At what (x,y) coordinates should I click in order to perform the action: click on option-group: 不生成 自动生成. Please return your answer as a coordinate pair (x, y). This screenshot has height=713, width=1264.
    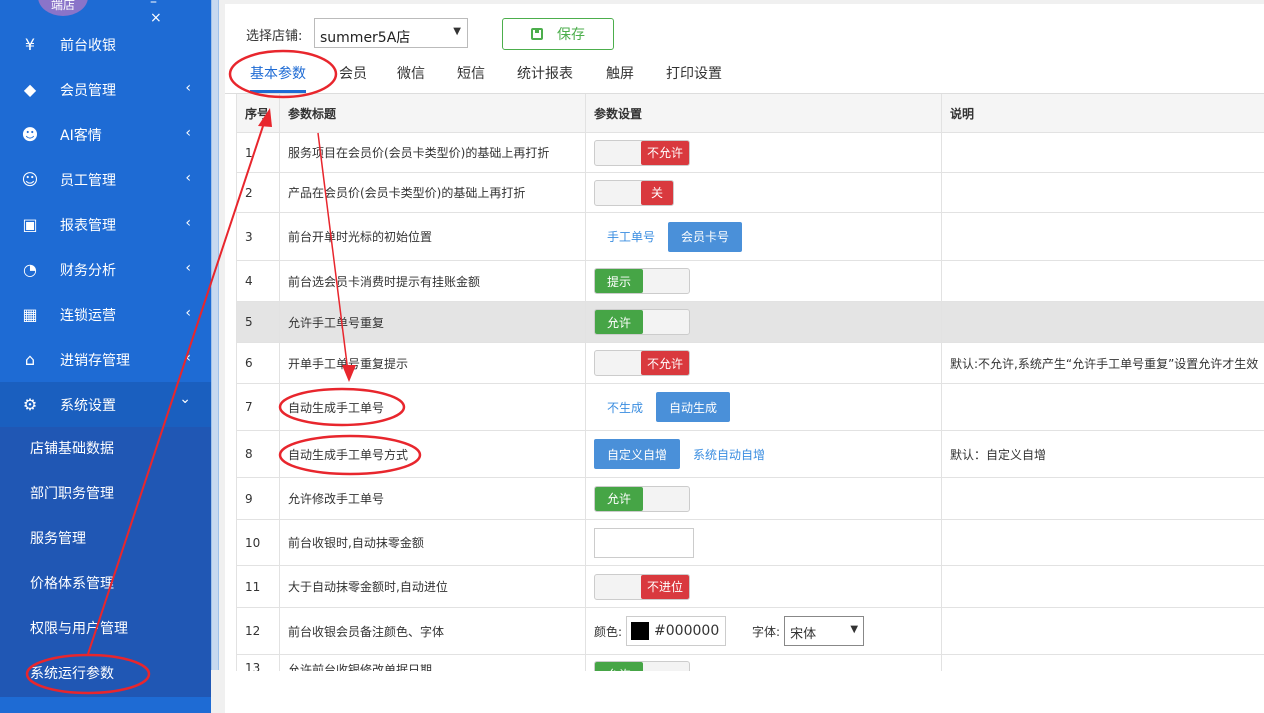
    Looking at the image, I should click on (662, 407).